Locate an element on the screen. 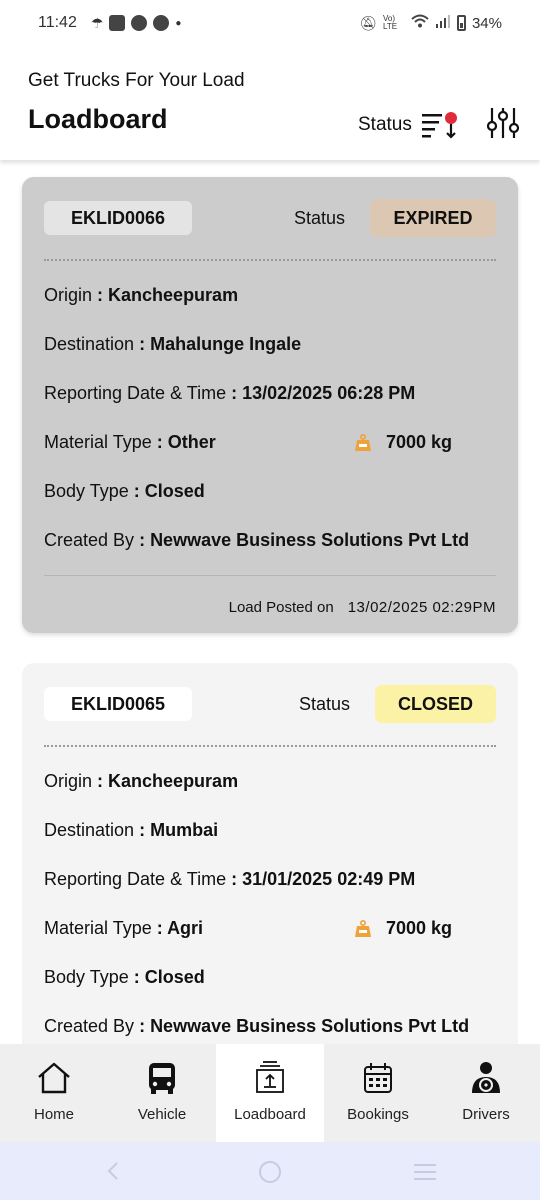 Image resolution: width=540 pixels, height=1200 pixels. material-value: Agri is located at coordinates (185, 928).